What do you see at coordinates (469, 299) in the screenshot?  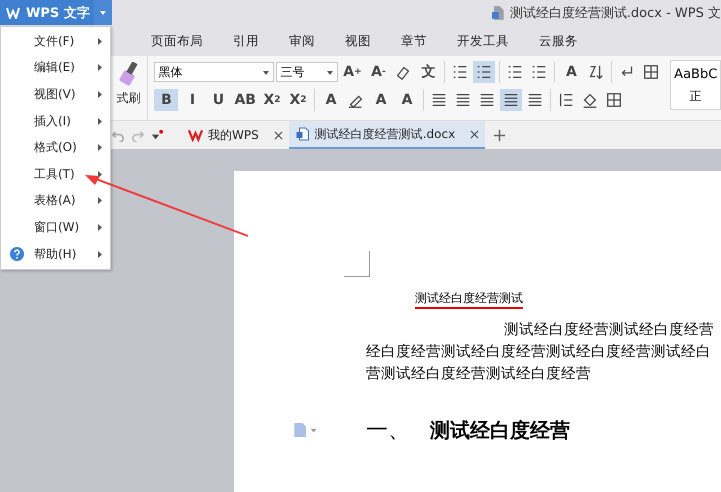 I see `document-title: 测试经白度经营测试` at bounding box center [469, 299].